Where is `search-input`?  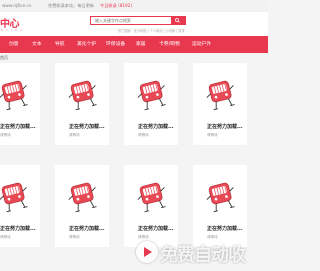 search-input is located at coordinates (131, 20).